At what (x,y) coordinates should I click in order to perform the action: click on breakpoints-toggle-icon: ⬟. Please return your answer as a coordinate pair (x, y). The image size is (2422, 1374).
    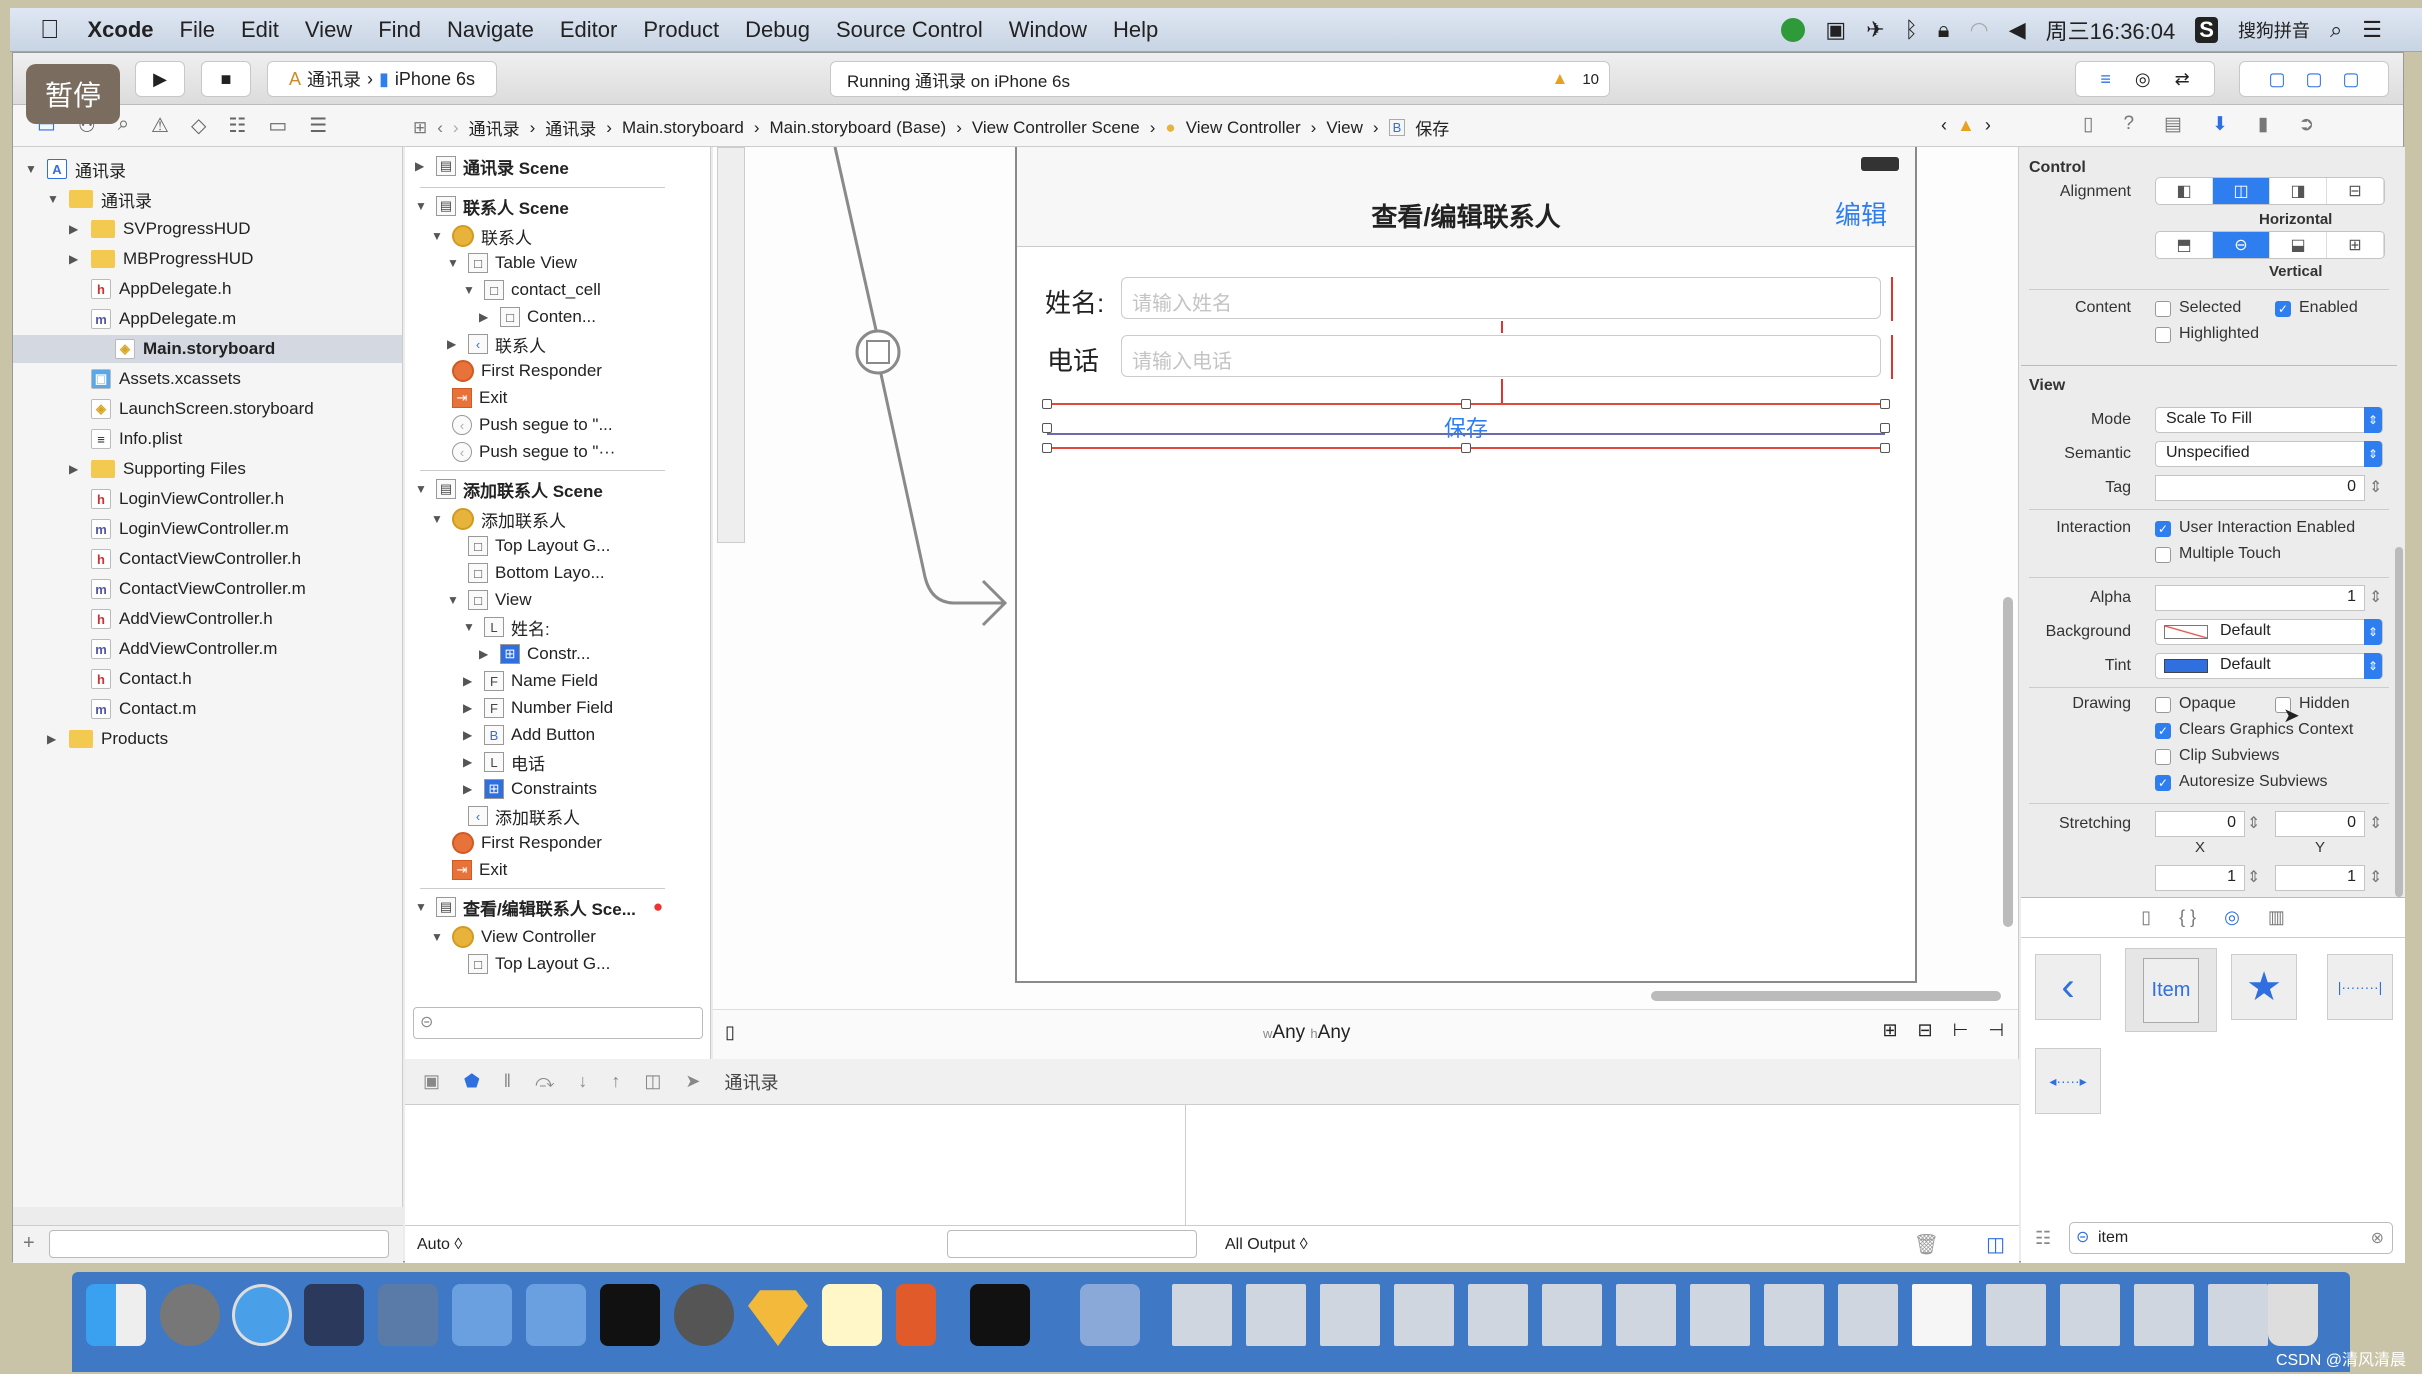
    Looking at the image, I should click on (472, 1081).